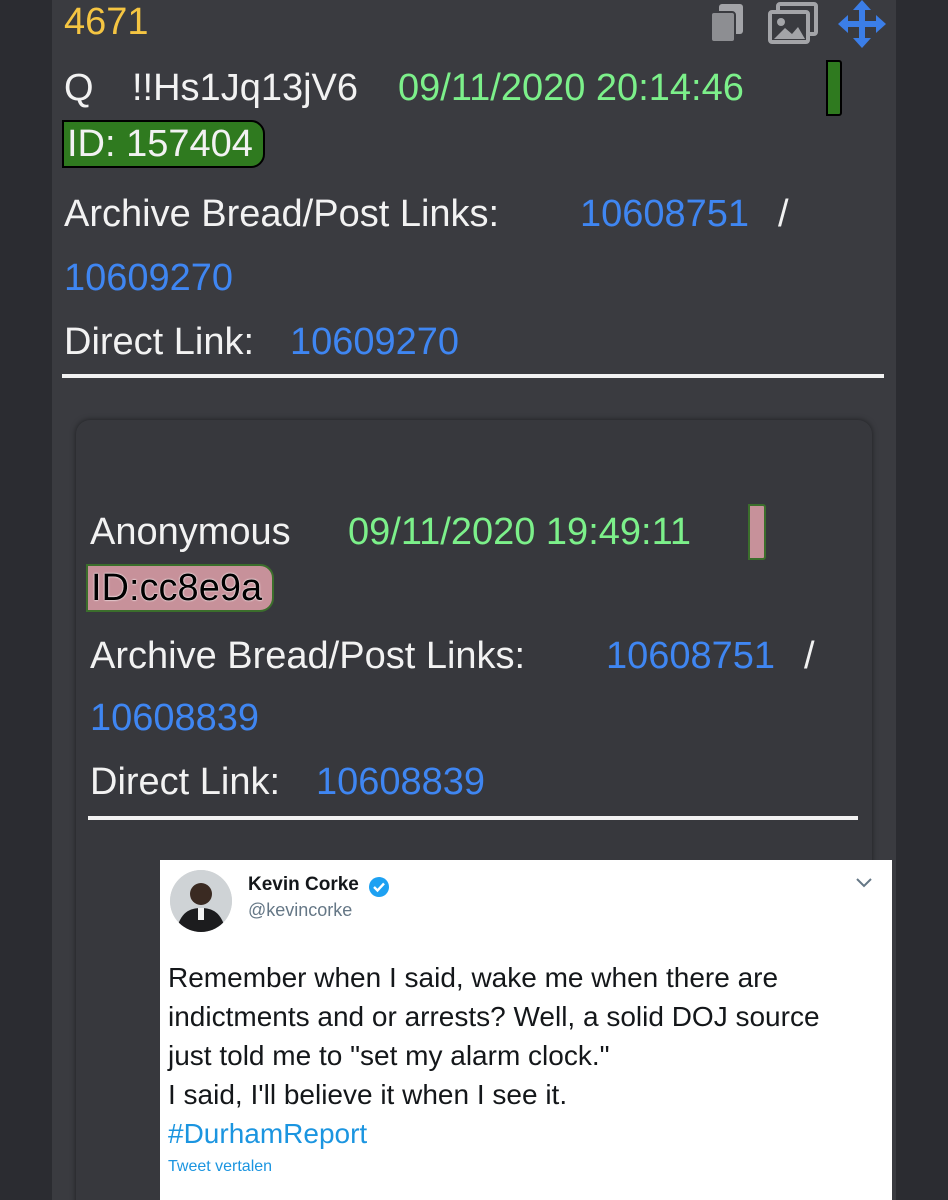 This screenshot has height=1200, width=948. Describe the element at coordinates (180, 588) in the screenshot. I see `quoted-id: ID:cc8e9a` at that location.